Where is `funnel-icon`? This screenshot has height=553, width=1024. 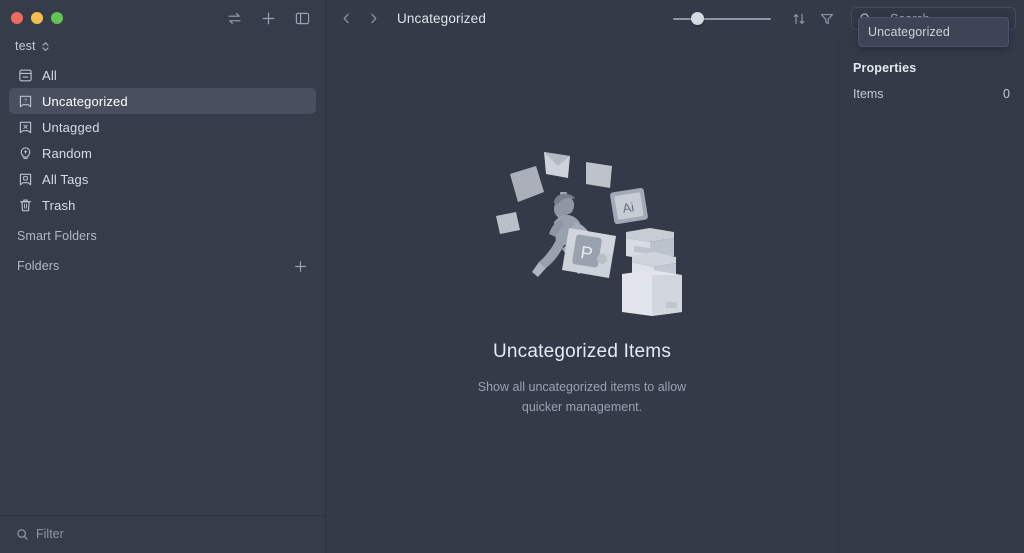
funnel-icon is located at coordinates (827, 19).